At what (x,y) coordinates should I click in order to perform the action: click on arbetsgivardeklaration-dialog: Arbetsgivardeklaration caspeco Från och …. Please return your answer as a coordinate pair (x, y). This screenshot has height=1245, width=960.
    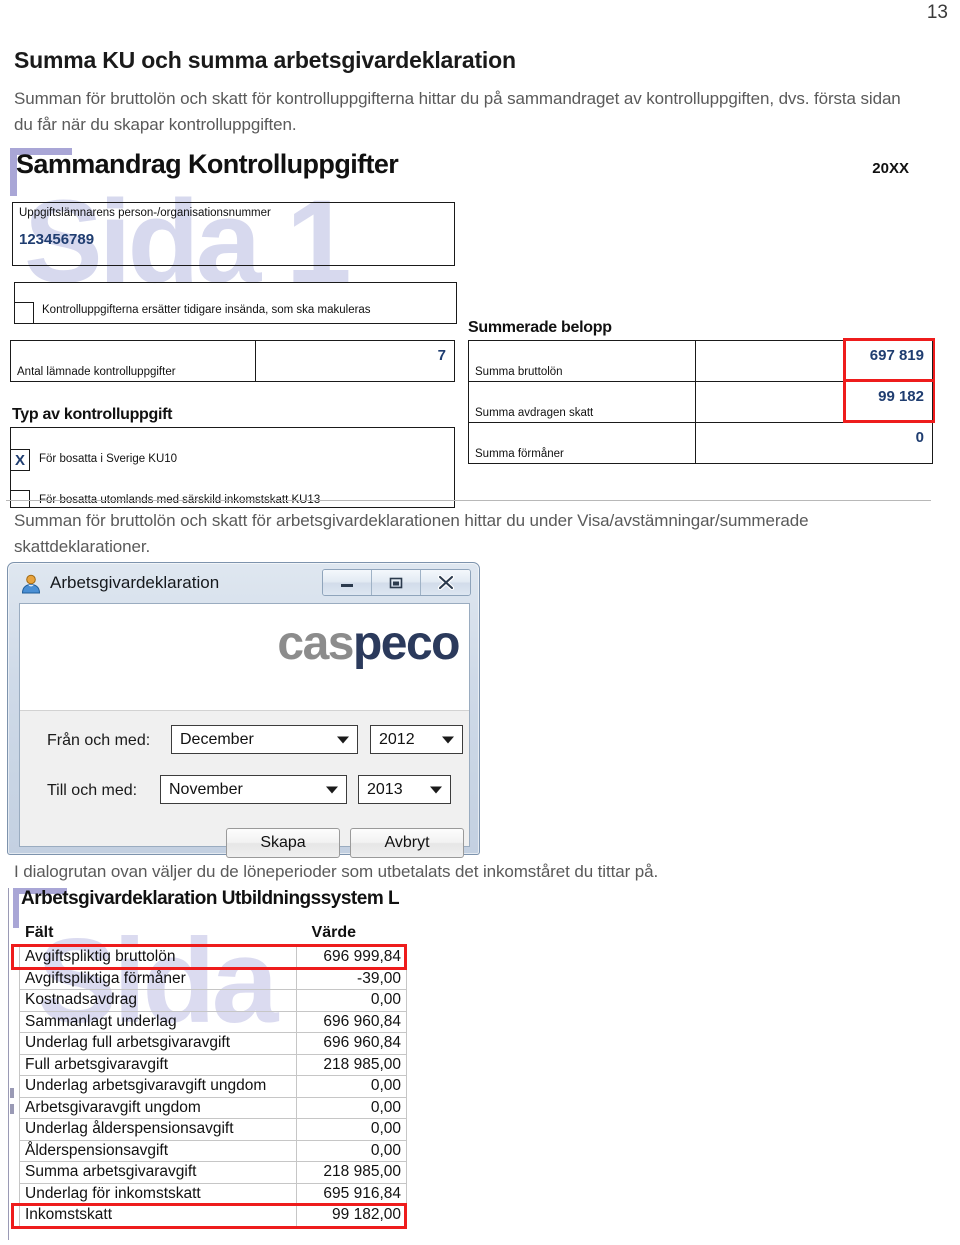
    Looking at the image, I should click on (243, 710).